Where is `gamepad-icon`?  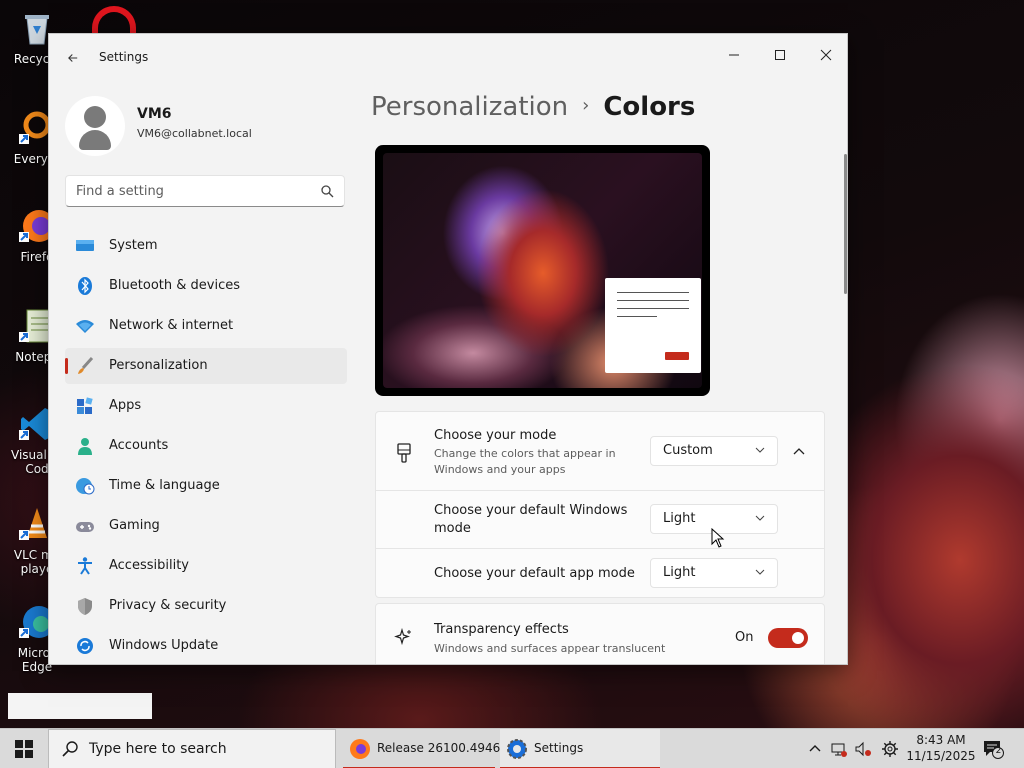 gamepad-icon is located at coordinates (85, 527).